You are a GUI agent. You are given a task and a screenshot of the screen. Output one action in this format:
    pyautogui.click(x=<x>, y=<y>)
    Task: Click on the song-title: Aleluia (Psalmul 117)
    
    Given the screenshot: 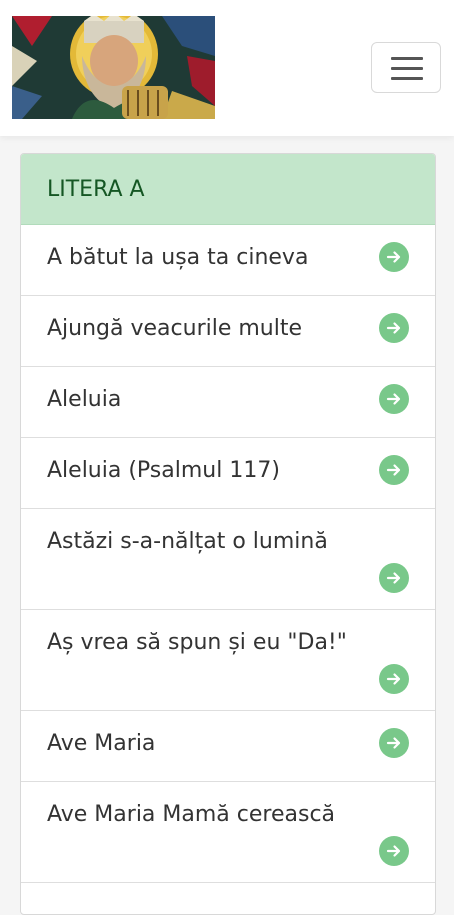 What is the action you would take?
    pyautogui.click(x=163, y=470)
    